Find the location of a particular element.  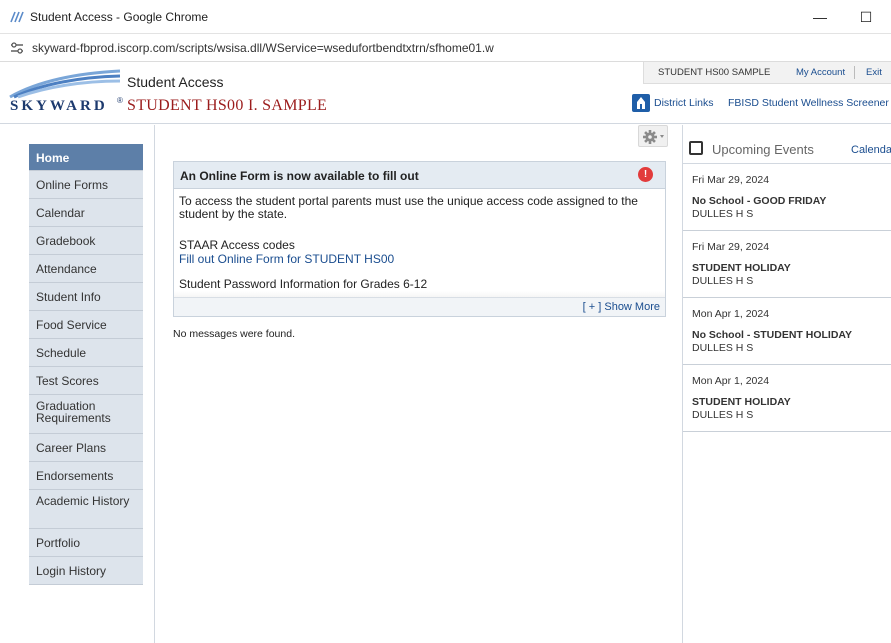

event-name: No School - GOOD FRIDAY is located at coordinates (759, 201).